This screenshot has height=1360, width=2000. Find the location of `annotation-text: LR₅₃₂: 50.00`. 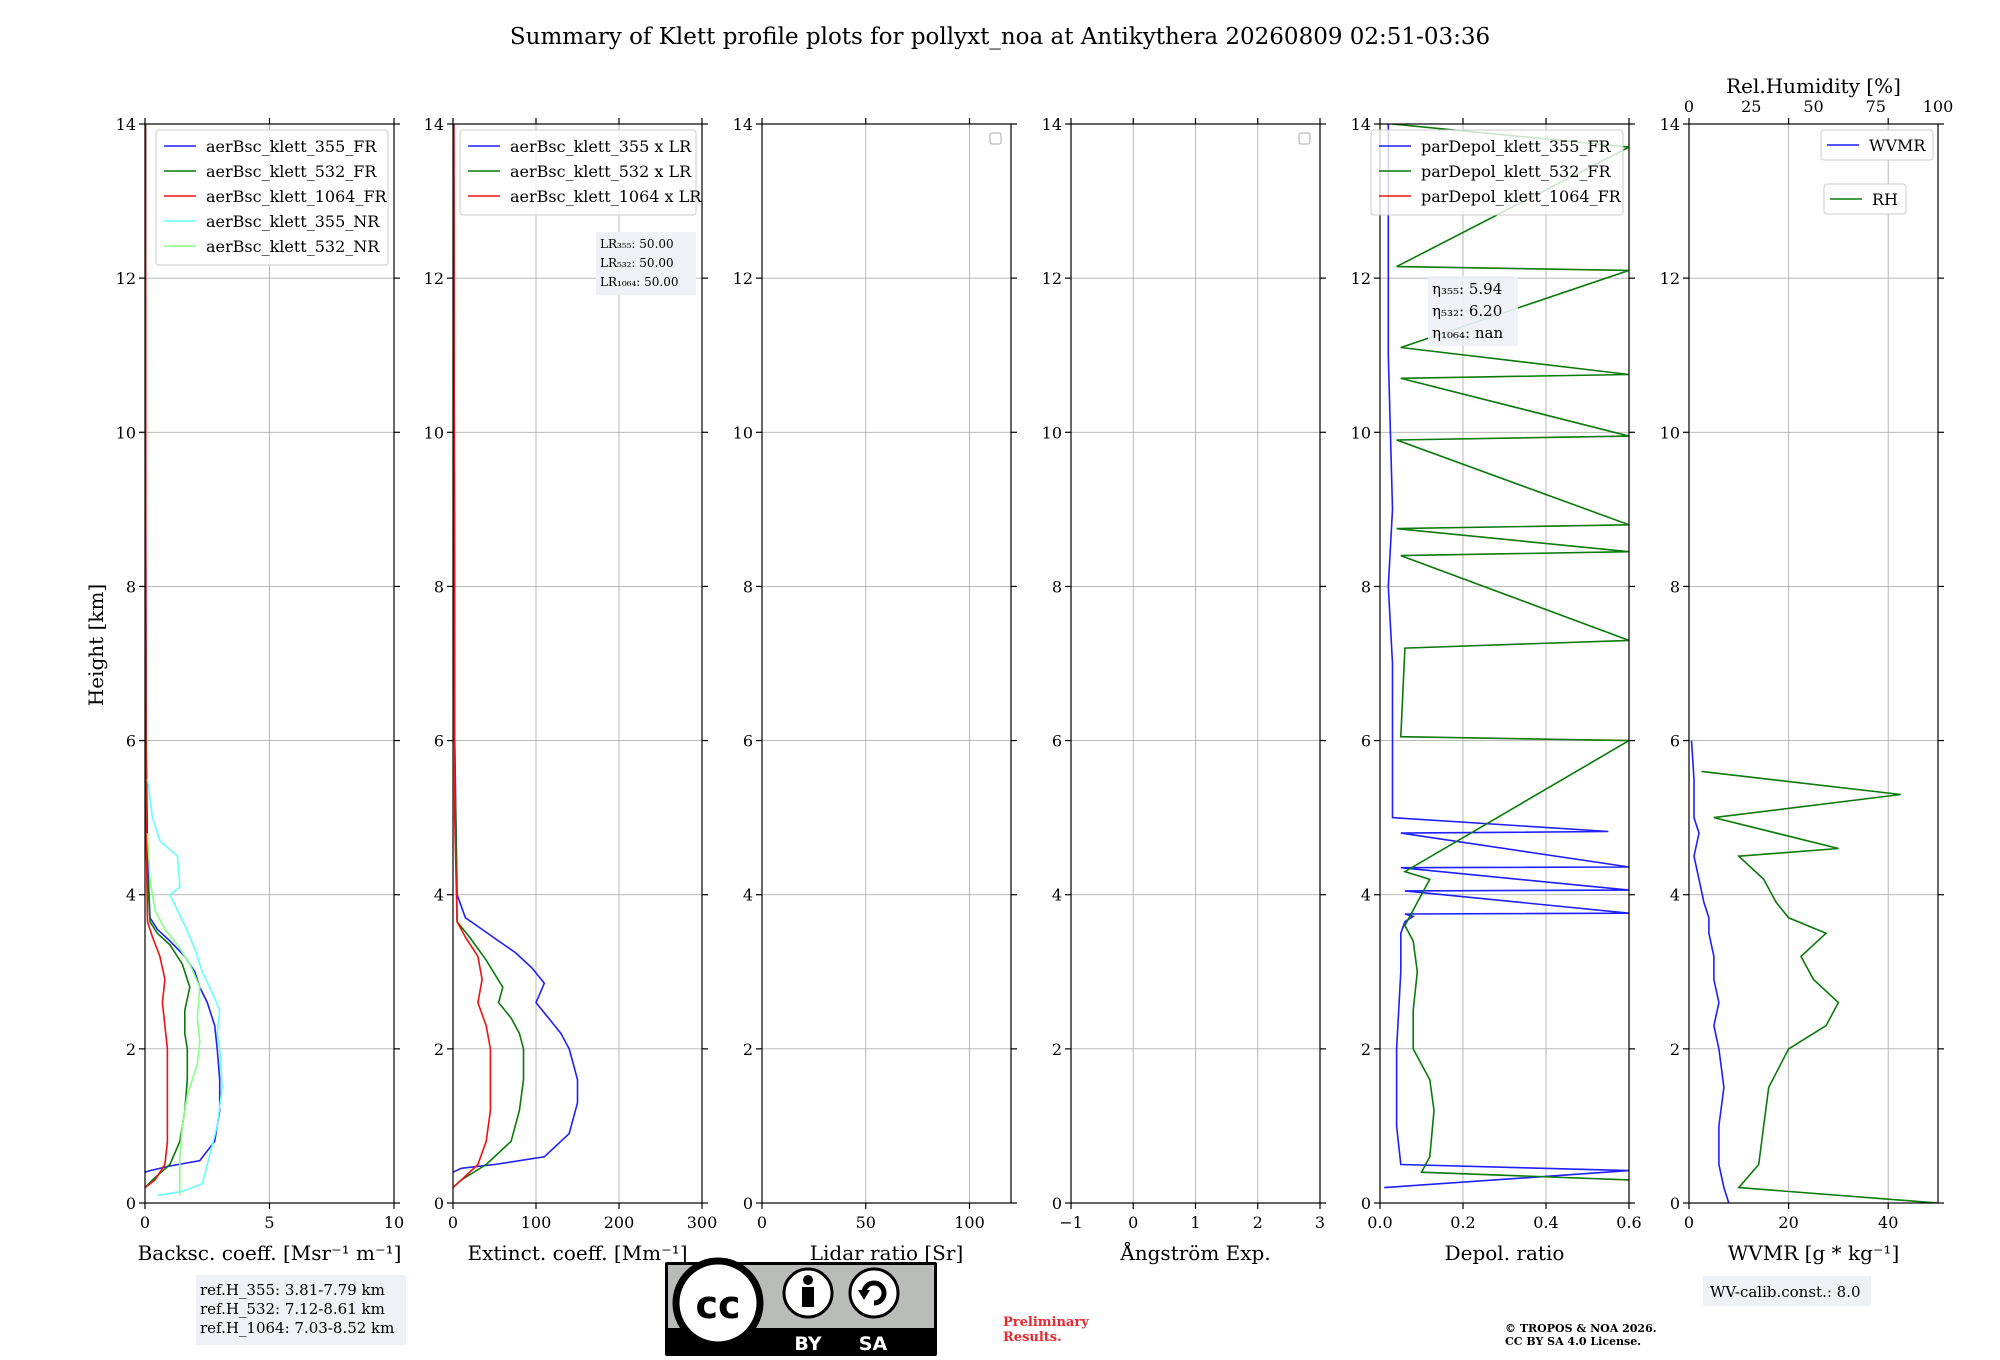

annotation-text: LR₅₃₂: 50.00 is located at coordinates (637, 263).